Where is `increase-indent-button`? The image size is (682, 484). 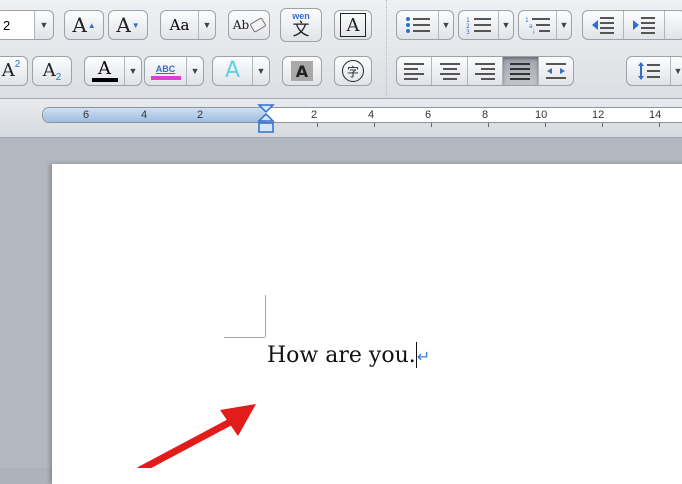 increase-indent-button is located at coordinates (643, 25).